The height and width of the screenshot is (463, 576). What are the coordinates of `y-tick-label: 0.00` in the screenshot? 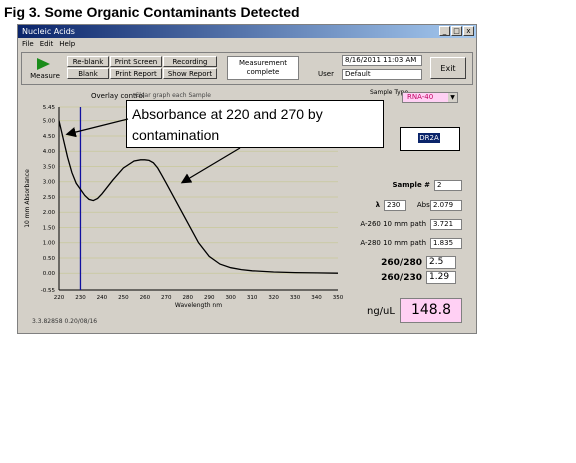 It's located at (49, 274).